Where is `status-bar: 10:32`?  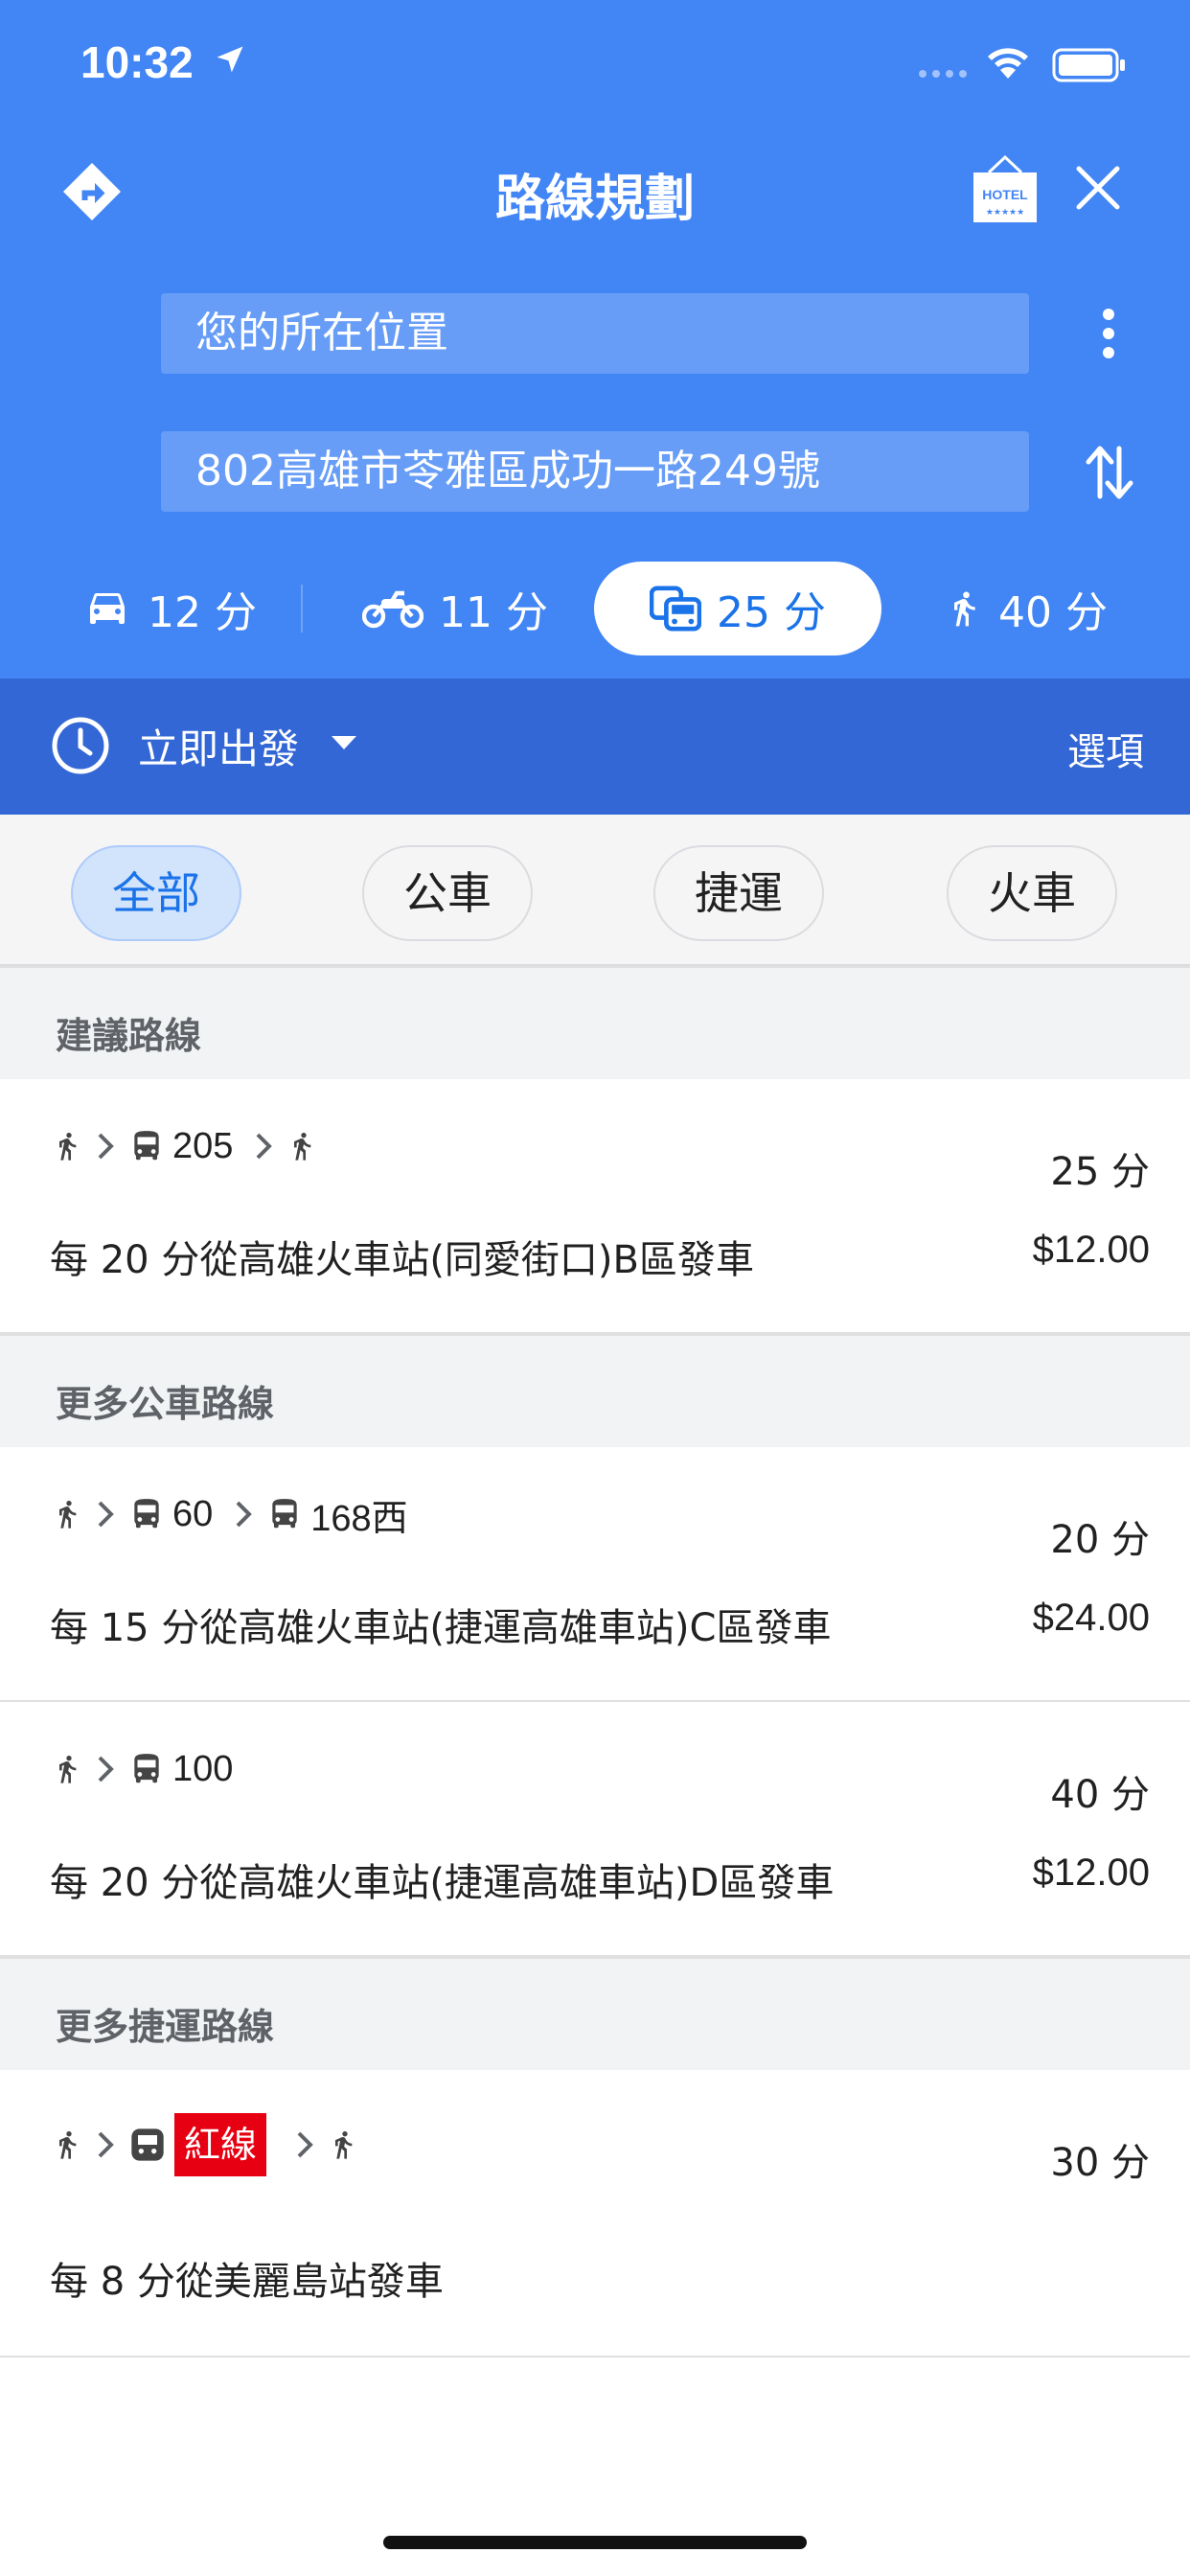
status-bar: 10:32 is located at coordinates (595, 63).